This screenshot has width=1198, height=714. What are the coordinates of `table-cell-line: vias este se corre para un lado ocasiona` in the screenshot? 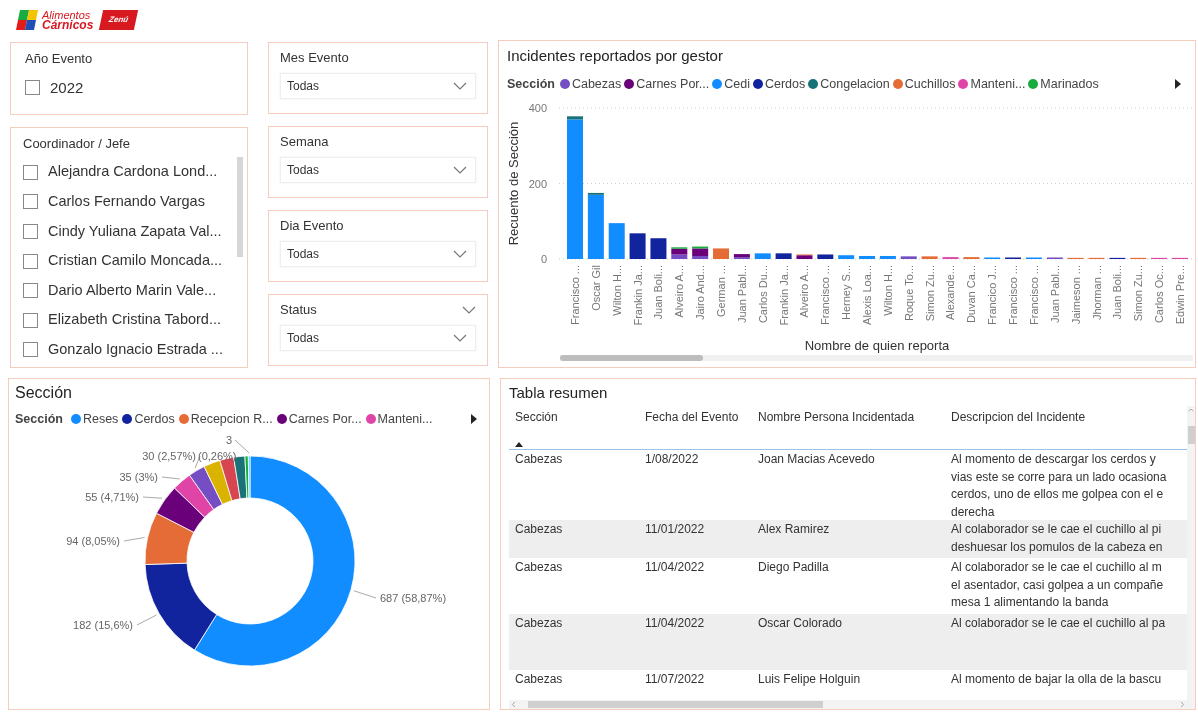 It's located at (1059, 477).